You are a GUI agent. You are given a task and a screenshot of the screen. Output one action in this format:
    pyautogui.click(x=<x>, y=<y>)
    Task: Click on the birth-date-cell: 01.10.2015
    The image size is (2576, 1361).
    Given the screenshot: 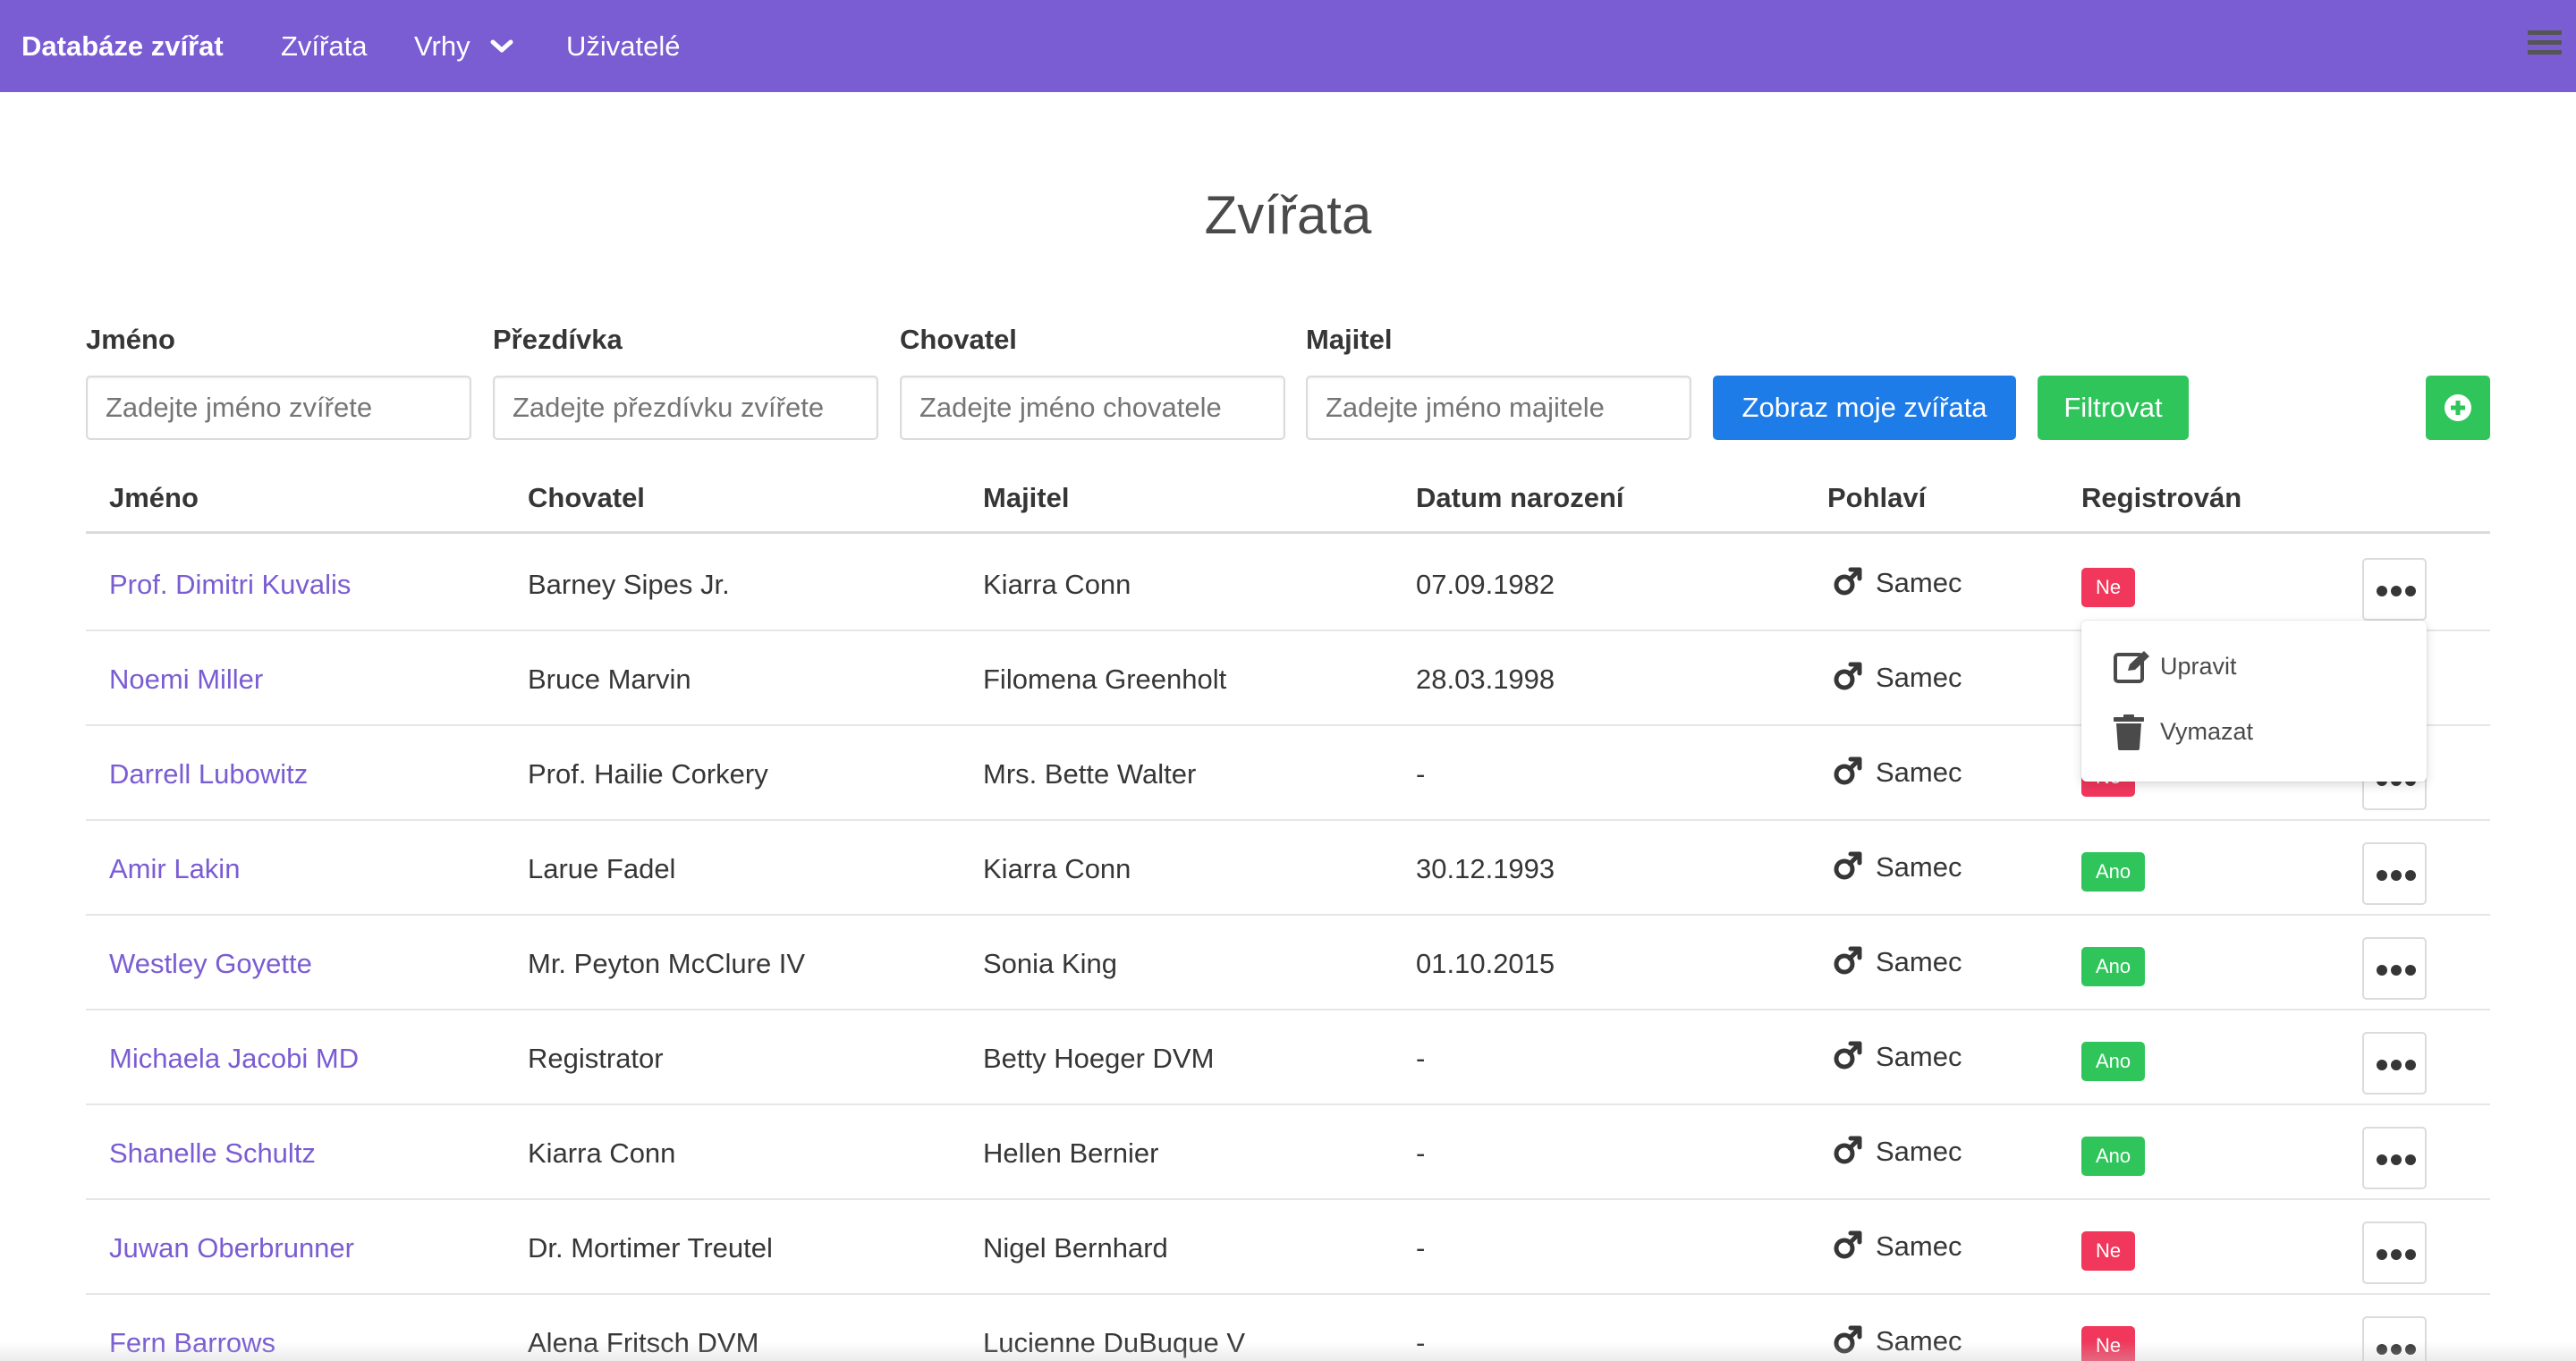 What is the action you would take?
    pyautogui.click(x=1485, y=963)
    